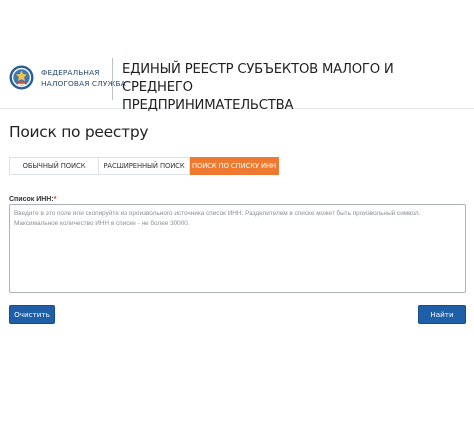 The width and height of the screenshot is (474, 425). What do you see at coordinates (70, 72) in the screenshot?
I see `logo-line-1: ФЕДЕРАЛЬНАЯ` at bounding box center [70, 72].